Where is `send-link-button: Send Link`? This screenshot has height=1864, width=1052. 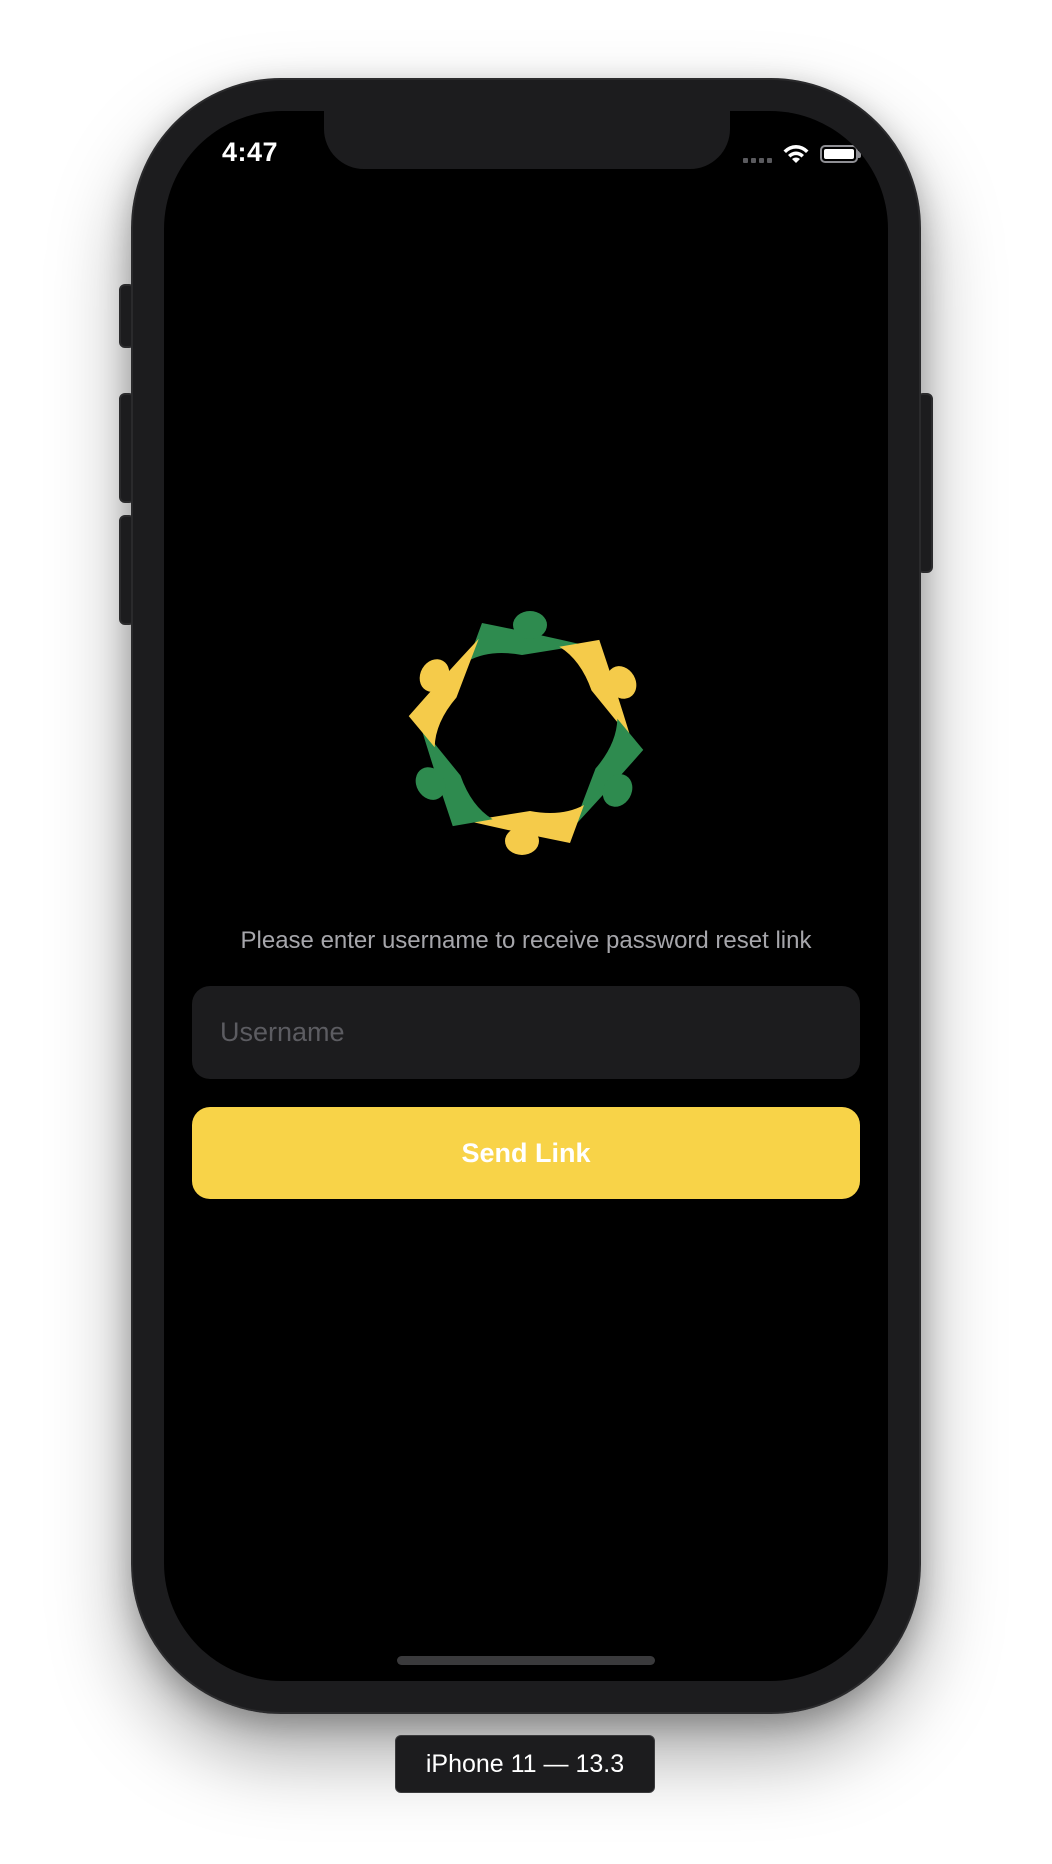
send-link-button: Send Link is located at coordinates (526, 1153).